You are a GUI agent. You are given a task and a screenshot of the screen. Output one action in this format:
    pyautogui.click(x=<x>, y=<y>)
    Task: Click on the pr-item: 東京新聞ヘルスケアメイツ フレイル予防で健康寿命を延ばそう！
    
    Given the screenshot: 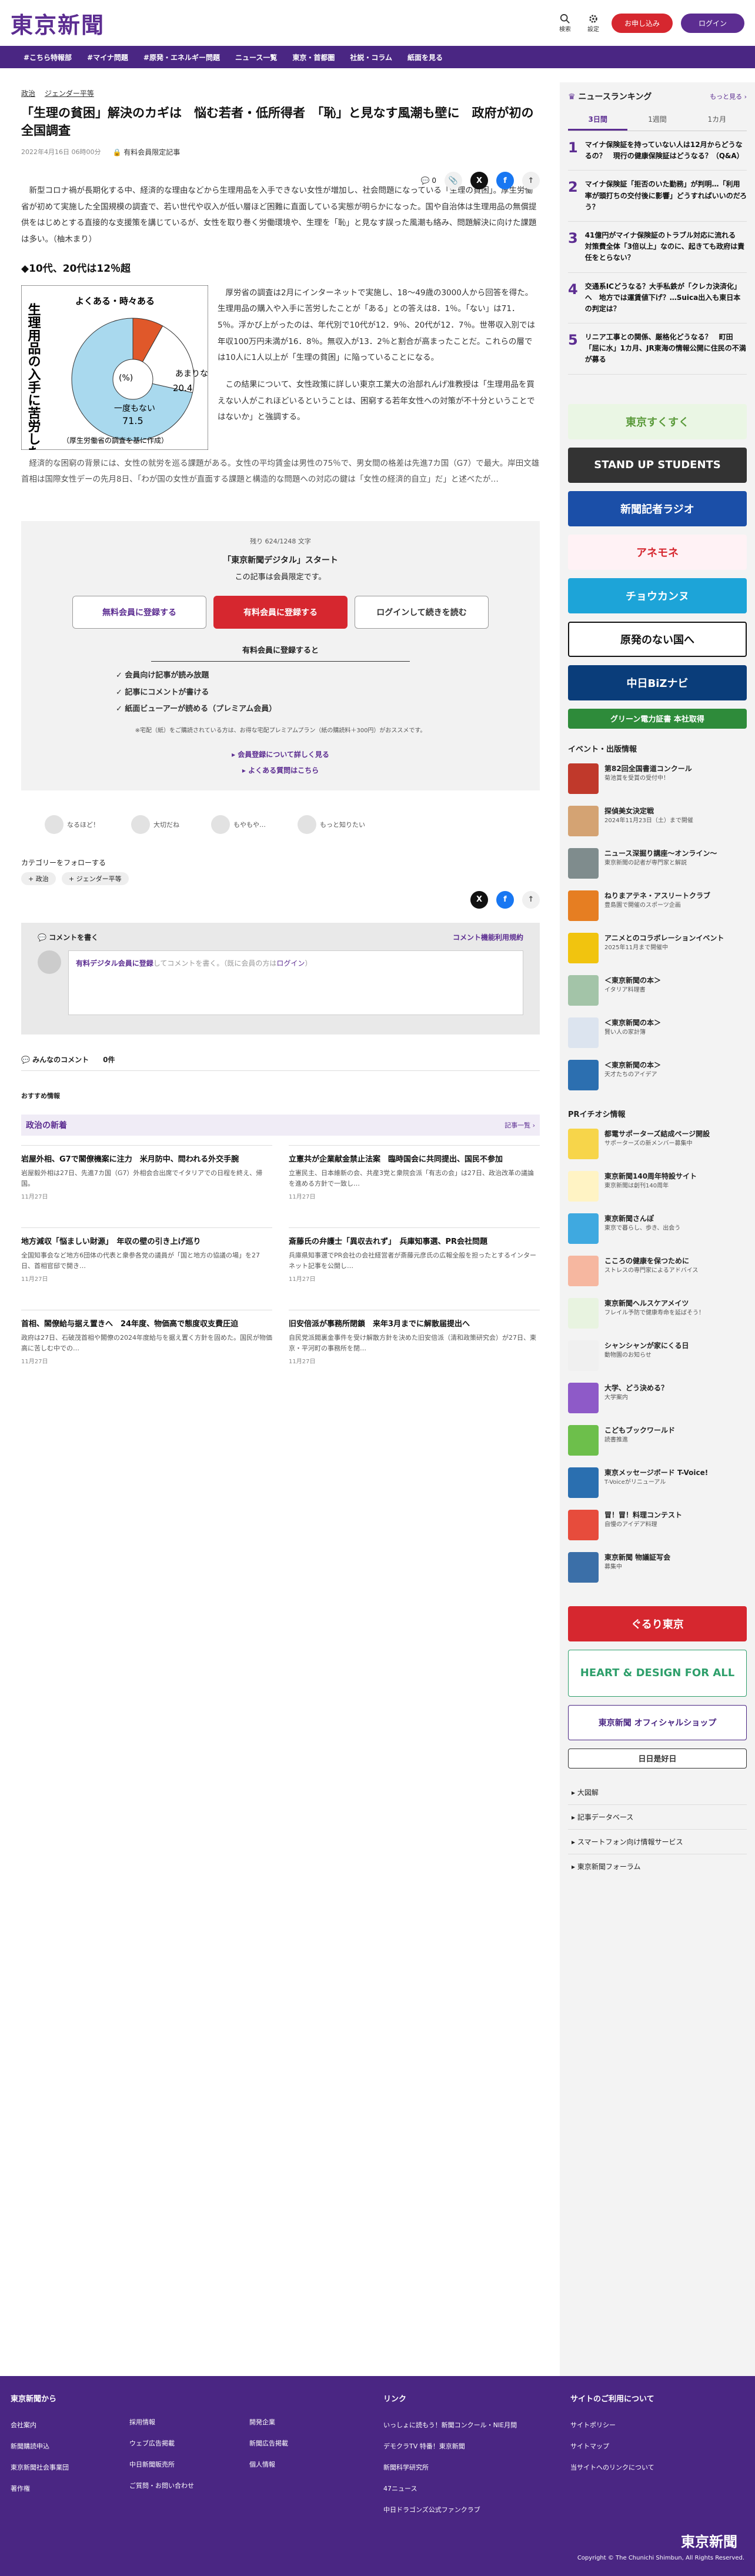 What is the action you would take?
    pyautogui.click(x=657, y=1313)
    